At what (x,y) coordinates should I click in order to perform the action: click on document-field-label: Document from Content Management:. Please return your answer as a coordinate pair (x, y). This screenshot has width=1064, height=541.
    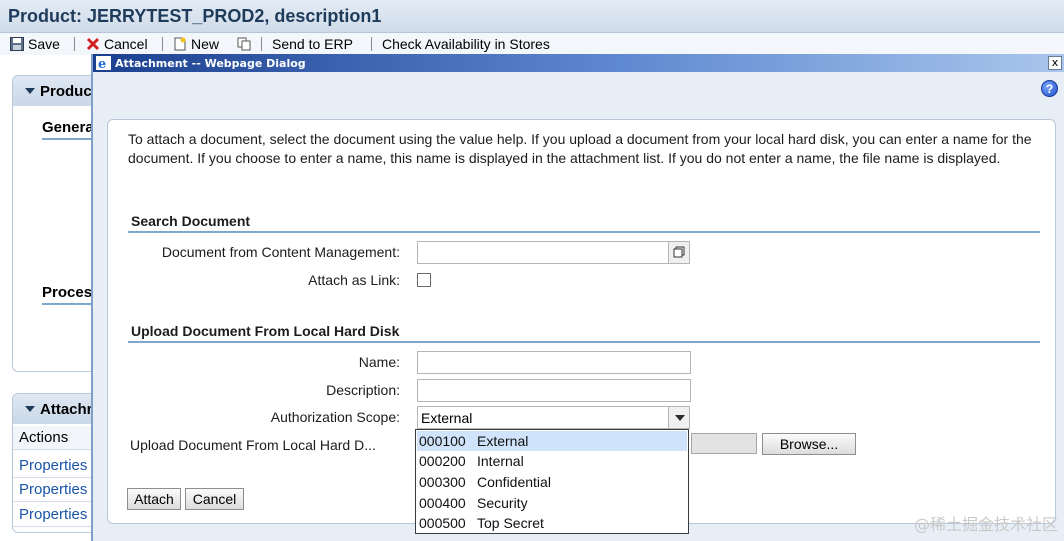
    Looking at the image, I should click on (280, 252).